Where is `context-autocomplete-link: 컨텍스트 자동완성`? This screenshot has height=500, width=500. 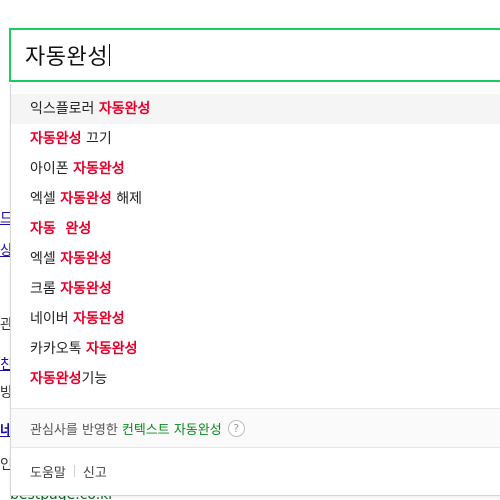
context-autocomplete-link: 컨텍스트 자동완성 is located at coordinates (172, 428).